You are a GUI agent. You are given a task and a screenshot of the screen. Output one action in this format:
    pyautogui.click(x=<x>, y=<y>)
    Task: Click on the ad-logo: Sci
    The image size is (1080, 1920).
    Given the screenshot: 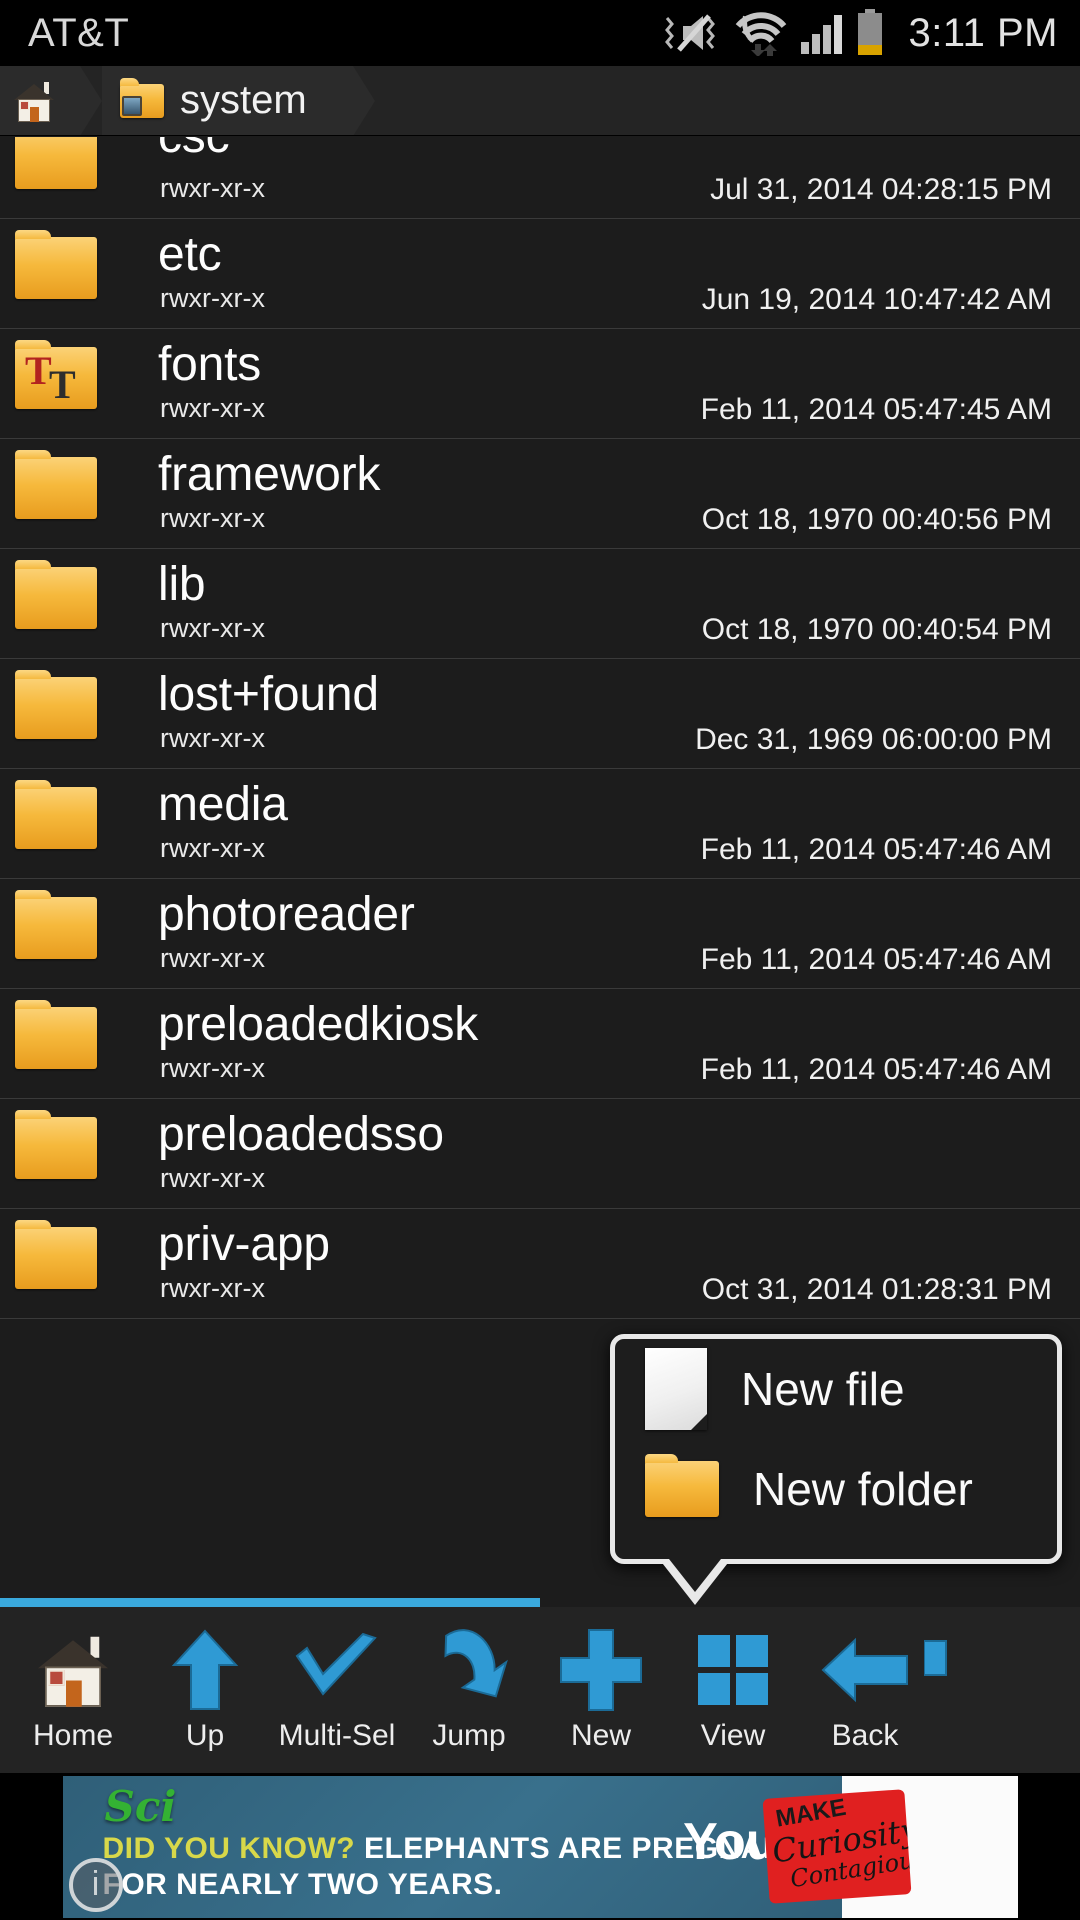 What is the action you would take?
    pyautogui.click(x=140, y=1806)
    